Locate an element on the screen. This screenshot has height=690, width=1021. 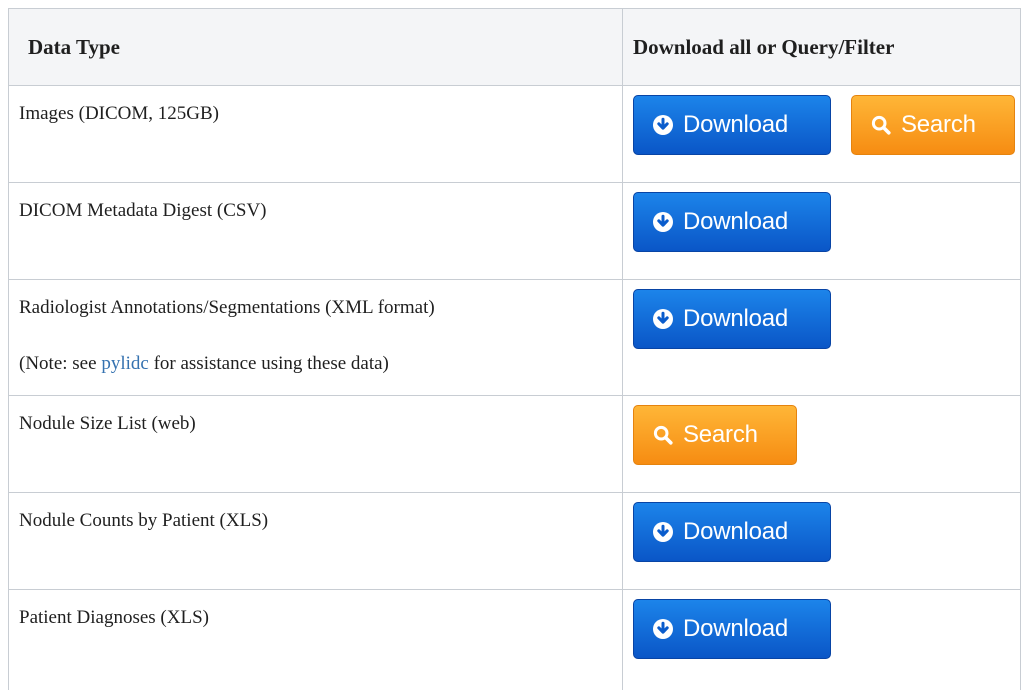
header-data-type: Data Type is located at coordinates (315, 47).